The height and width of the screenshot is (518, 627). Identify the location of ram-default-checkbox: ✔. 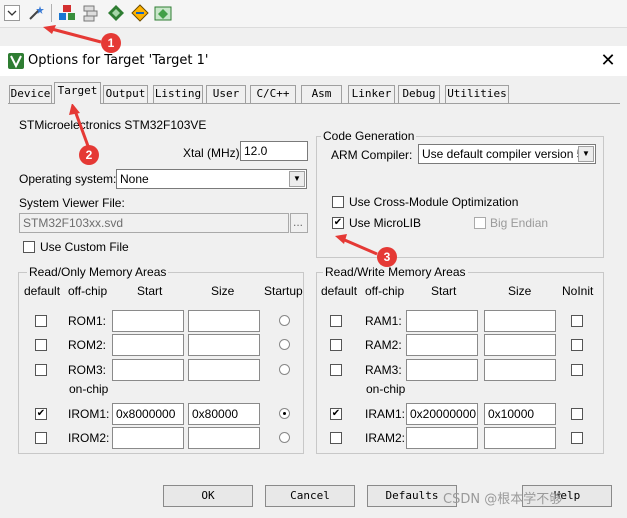
(336, 414).